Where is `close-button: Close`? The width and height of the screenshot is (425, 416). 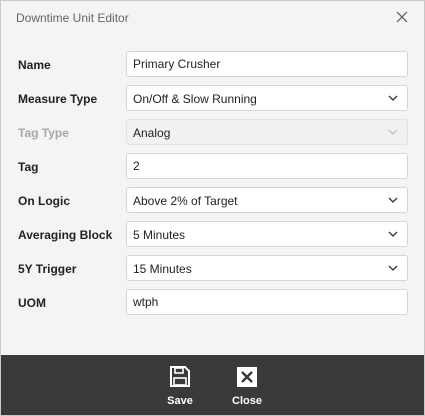 close-button: Close is located at coordinates (247, 388).